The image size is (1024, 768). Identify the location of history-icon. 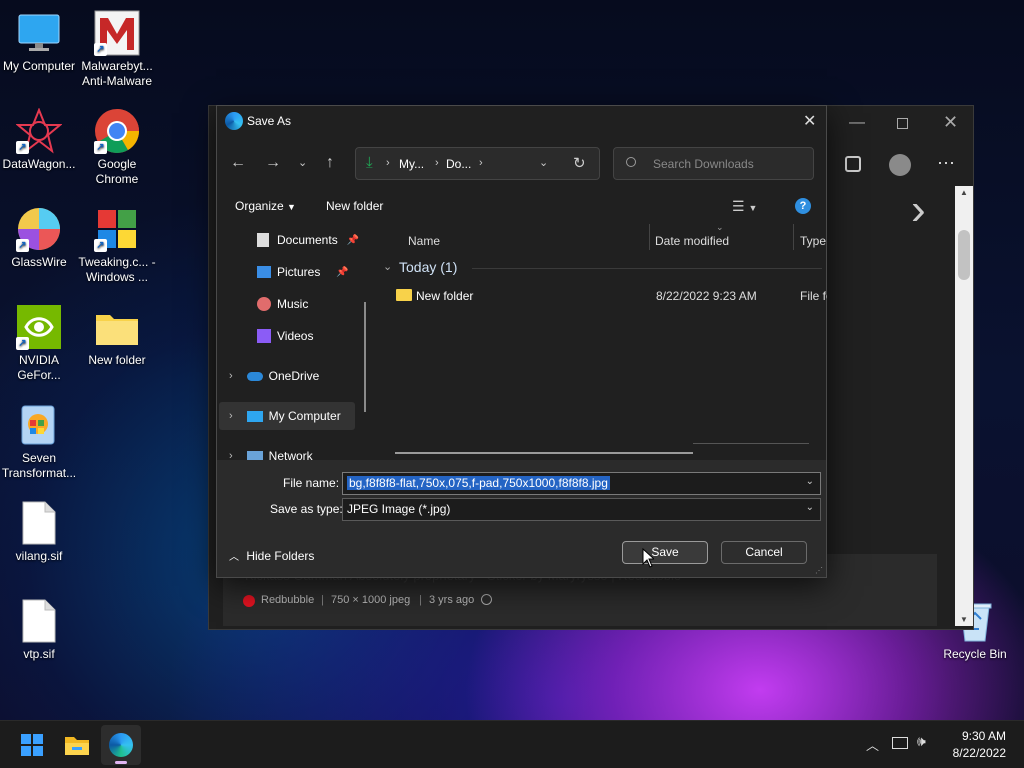
(486, 599).